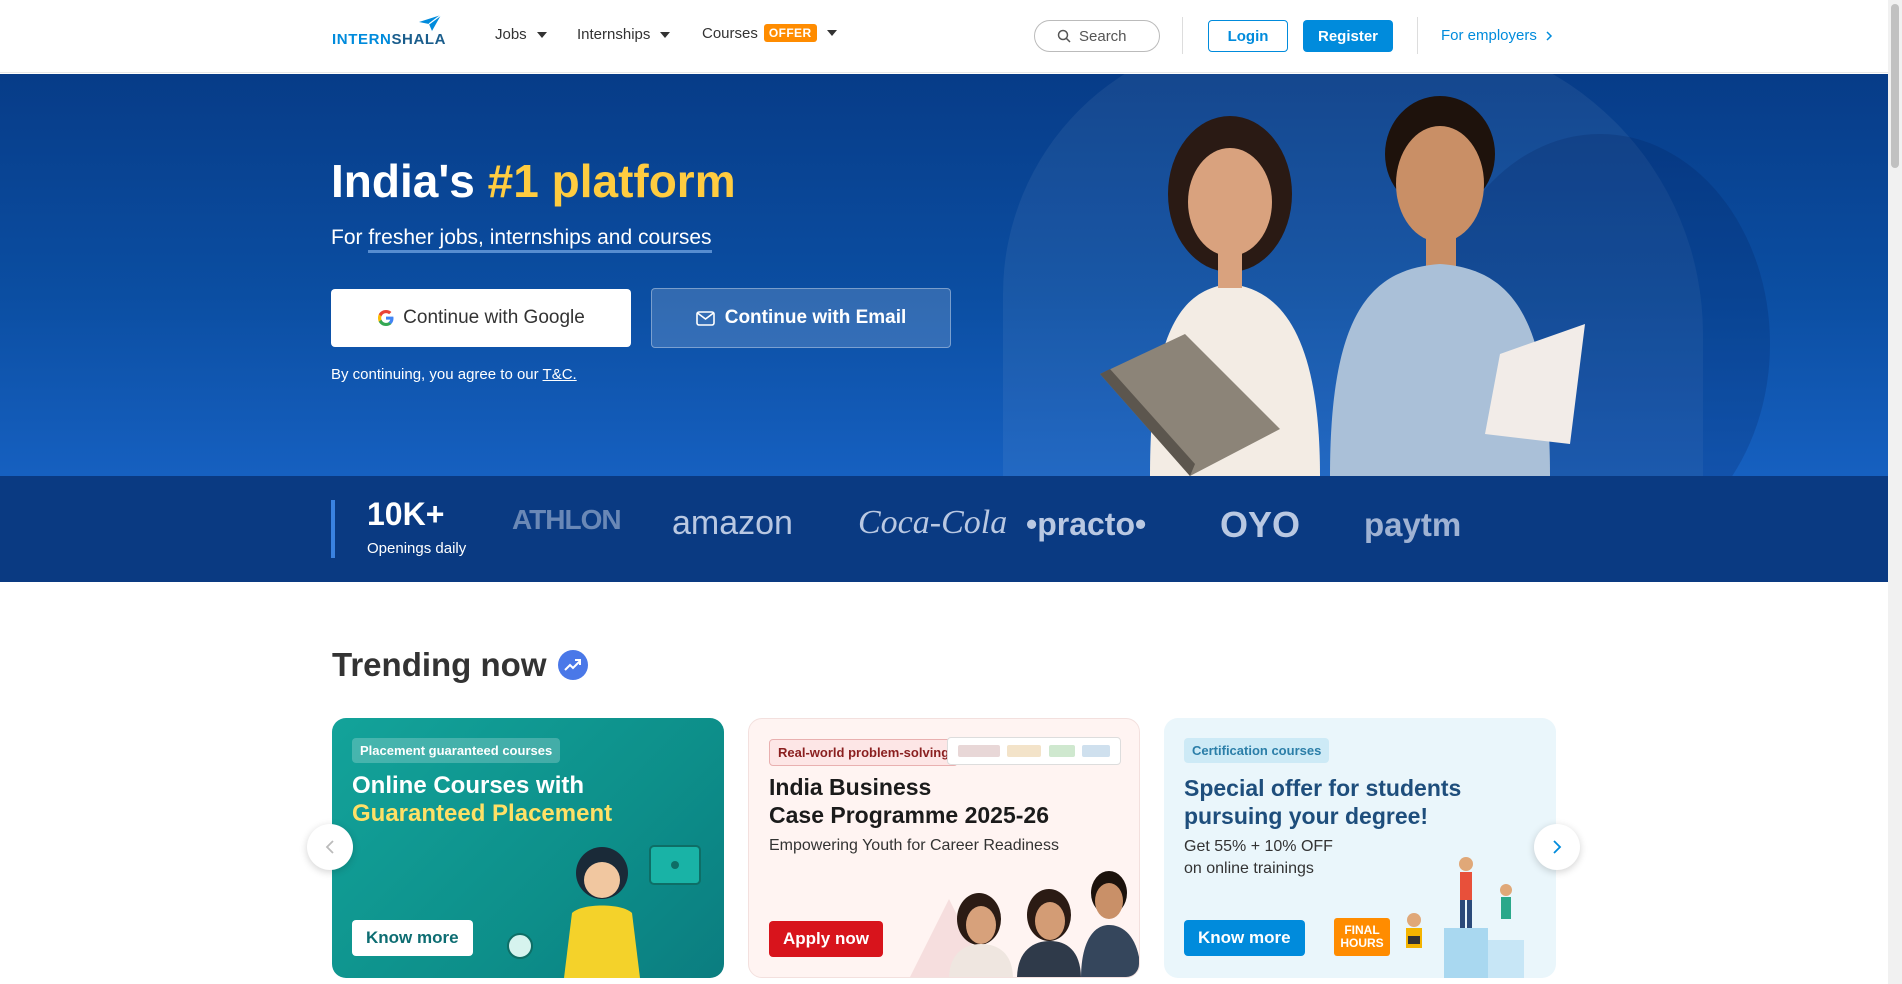 The height and width of the screenshot is (984, 1902). Describe the element at coordinates (1342, 286) in the screenshot. I see `hero-people-illustration` at that location.